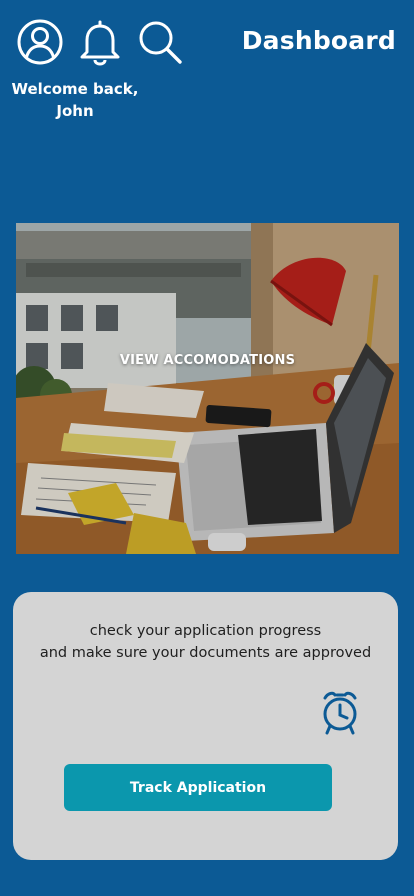 The height and width of the screenshot is (896, 414). Describe the element at coordinates (207, 360) in the screenshot. I see `view-accommodations-label: VIEW ACCOMODATIONS` at that location.